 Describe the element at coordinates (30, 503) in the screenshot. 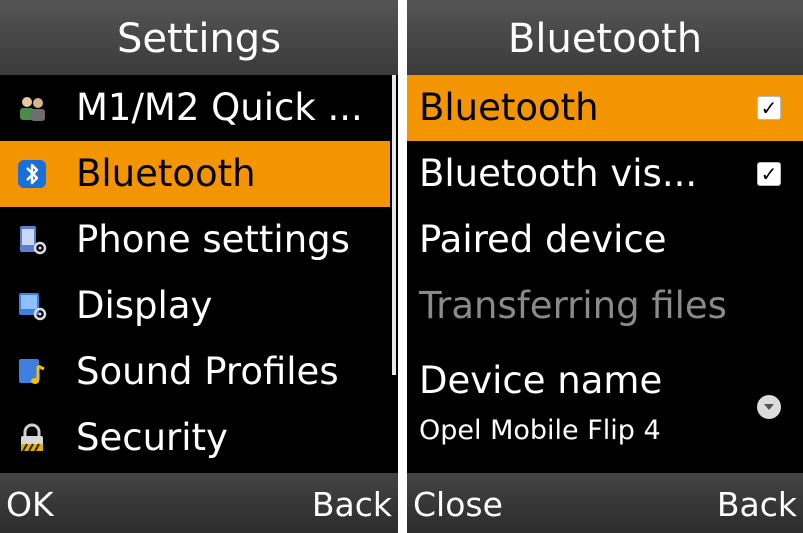

I see `ok-softkey: OK` at that location.